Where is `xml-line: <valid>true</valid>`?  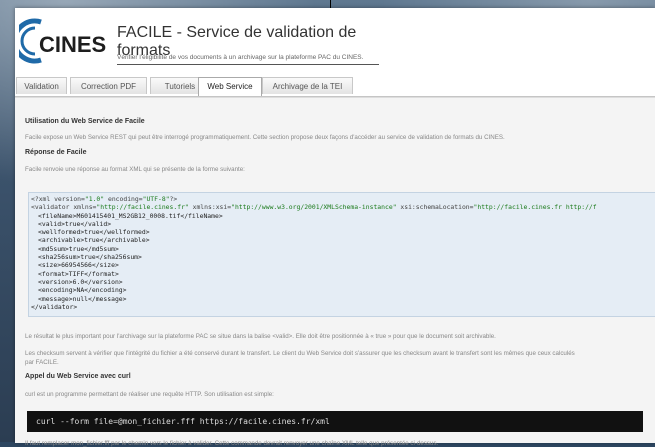
xml-line: <valid>true</valid> is located at coordinates (75, 223).